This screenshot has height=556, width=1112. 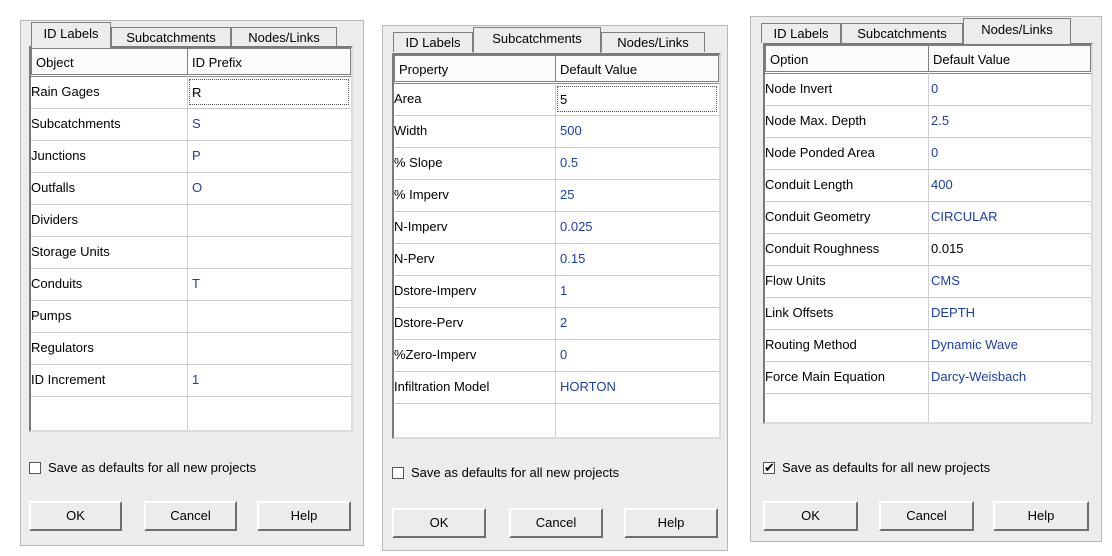 What do you see at coordinates (191, 253) in the screenshot?
I see `table-row: Storage Units` at bounding box center [191, 253].